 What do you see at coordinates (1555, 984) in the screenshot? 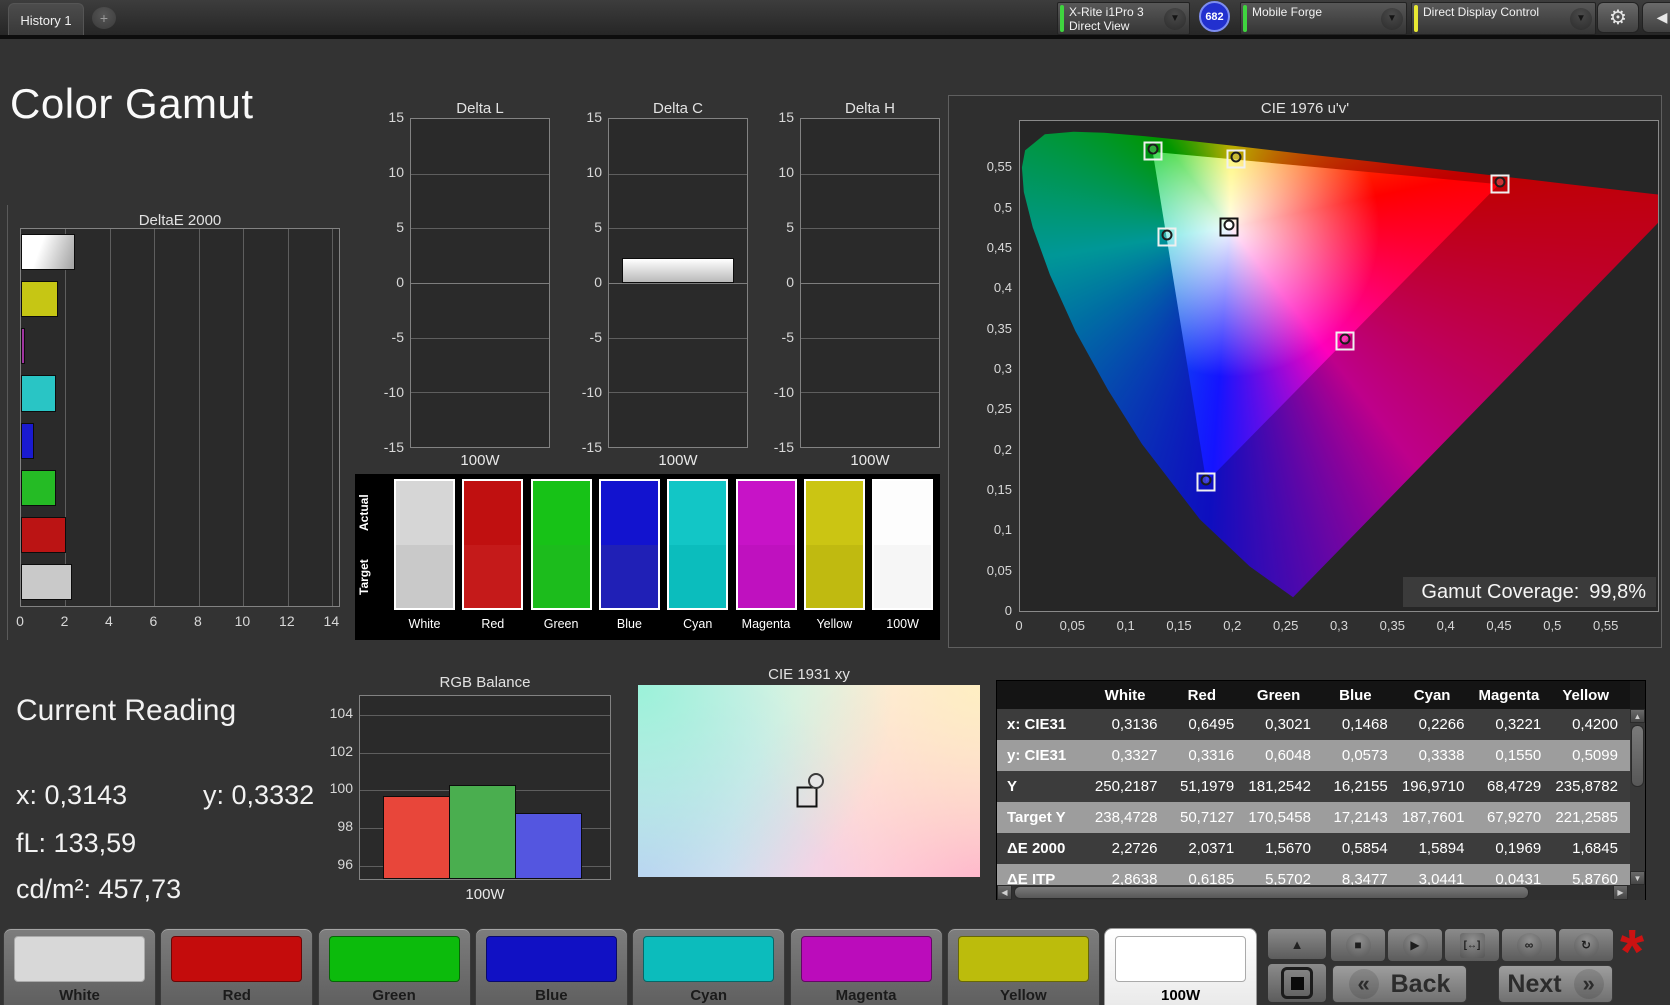
I see `next-button: Next »` at bounding box center [1555, 984].